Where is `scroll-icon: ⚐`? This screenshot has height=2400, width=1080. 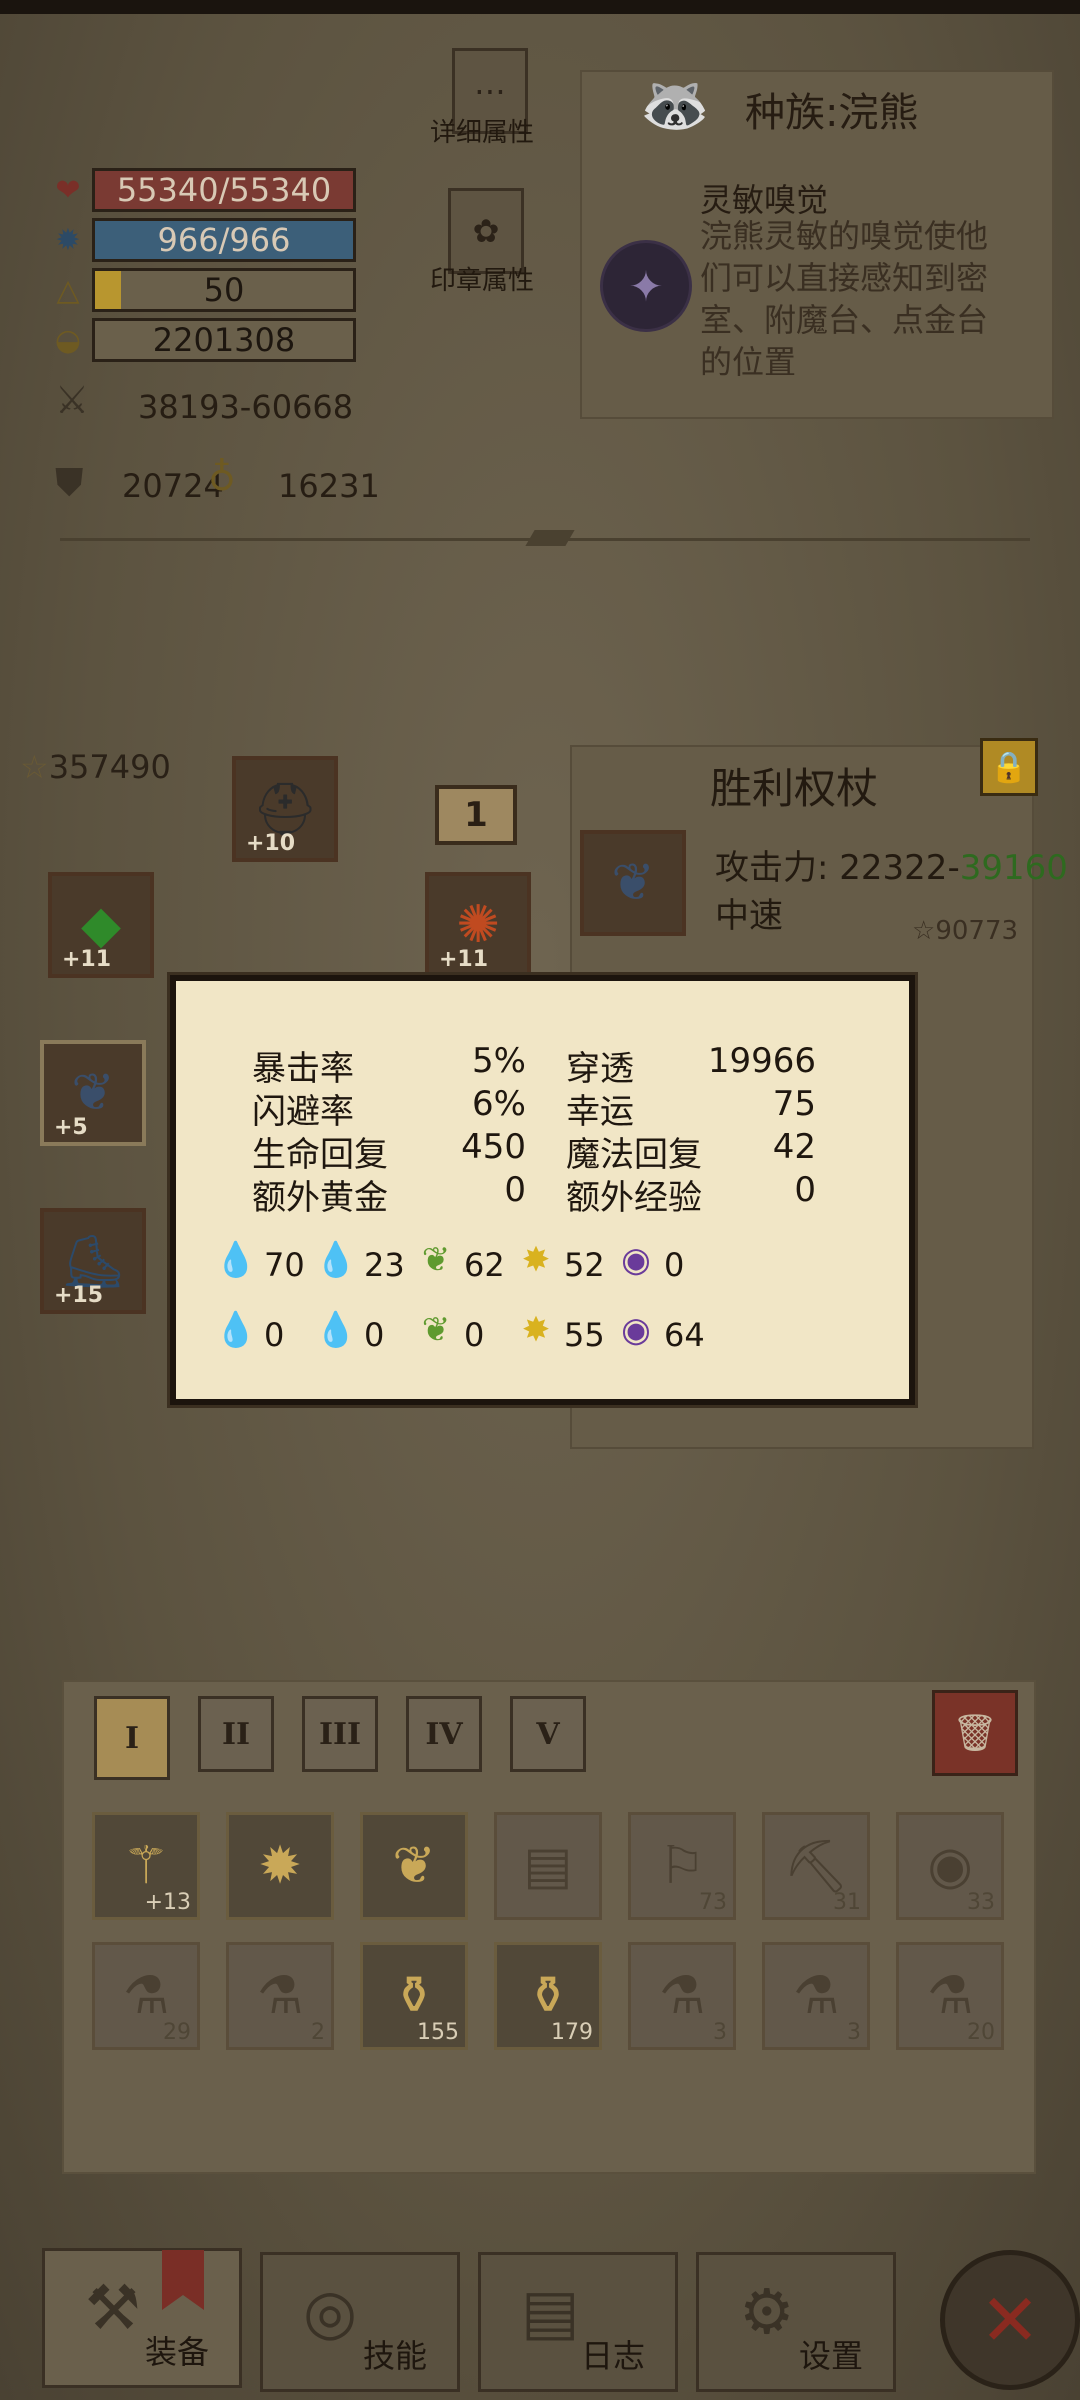 scroll-icon: ⚐ is located at coordinates (682, 1866).